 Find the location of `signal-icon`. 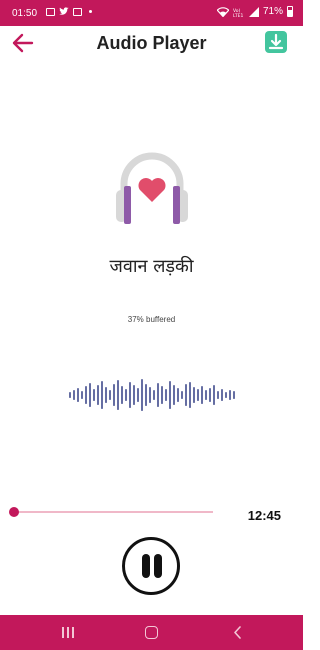

signal-icon is located at coordinates (253, 11).